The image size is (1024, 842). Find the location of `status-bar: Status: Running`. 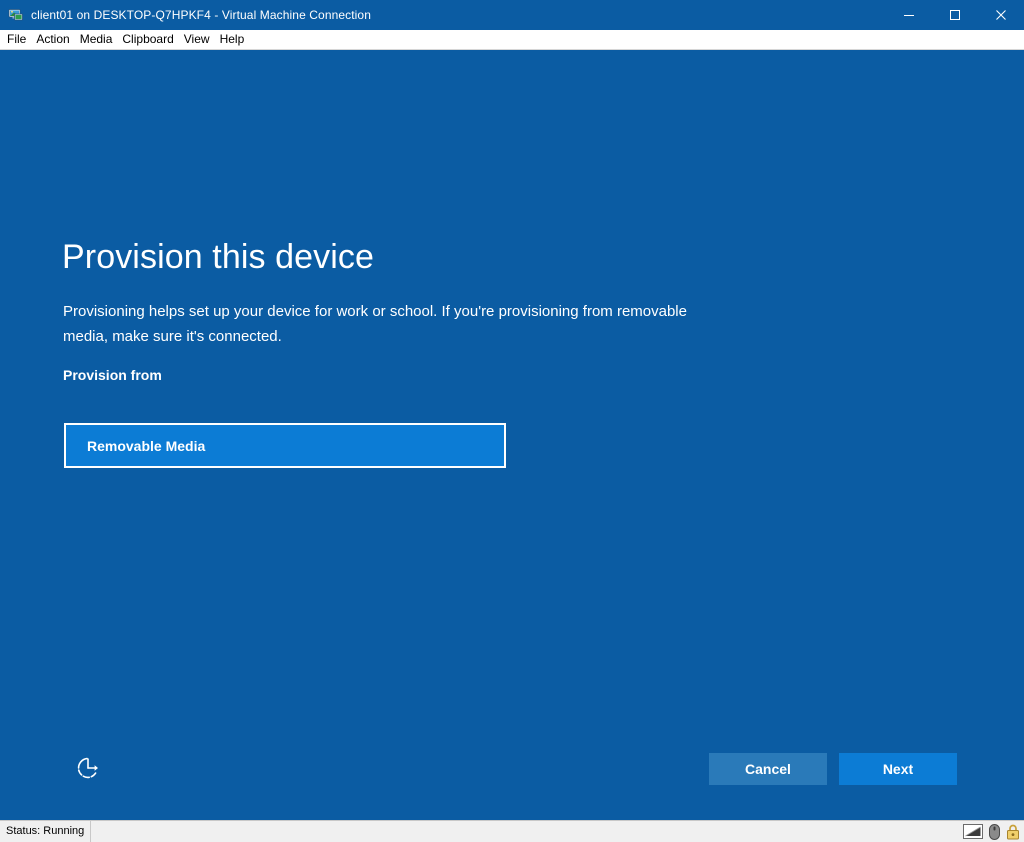

status-bar: Status: Running is located at coordinates (512, 831).